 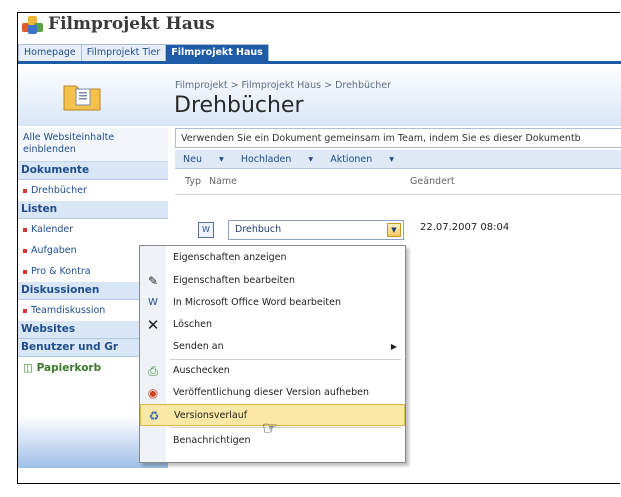 What do you see at coordinates (217, 52) in the screenshot?
I see `tab-filmprojekt-haus: Filmprojekt Haus` at bounding box center [217, 52].